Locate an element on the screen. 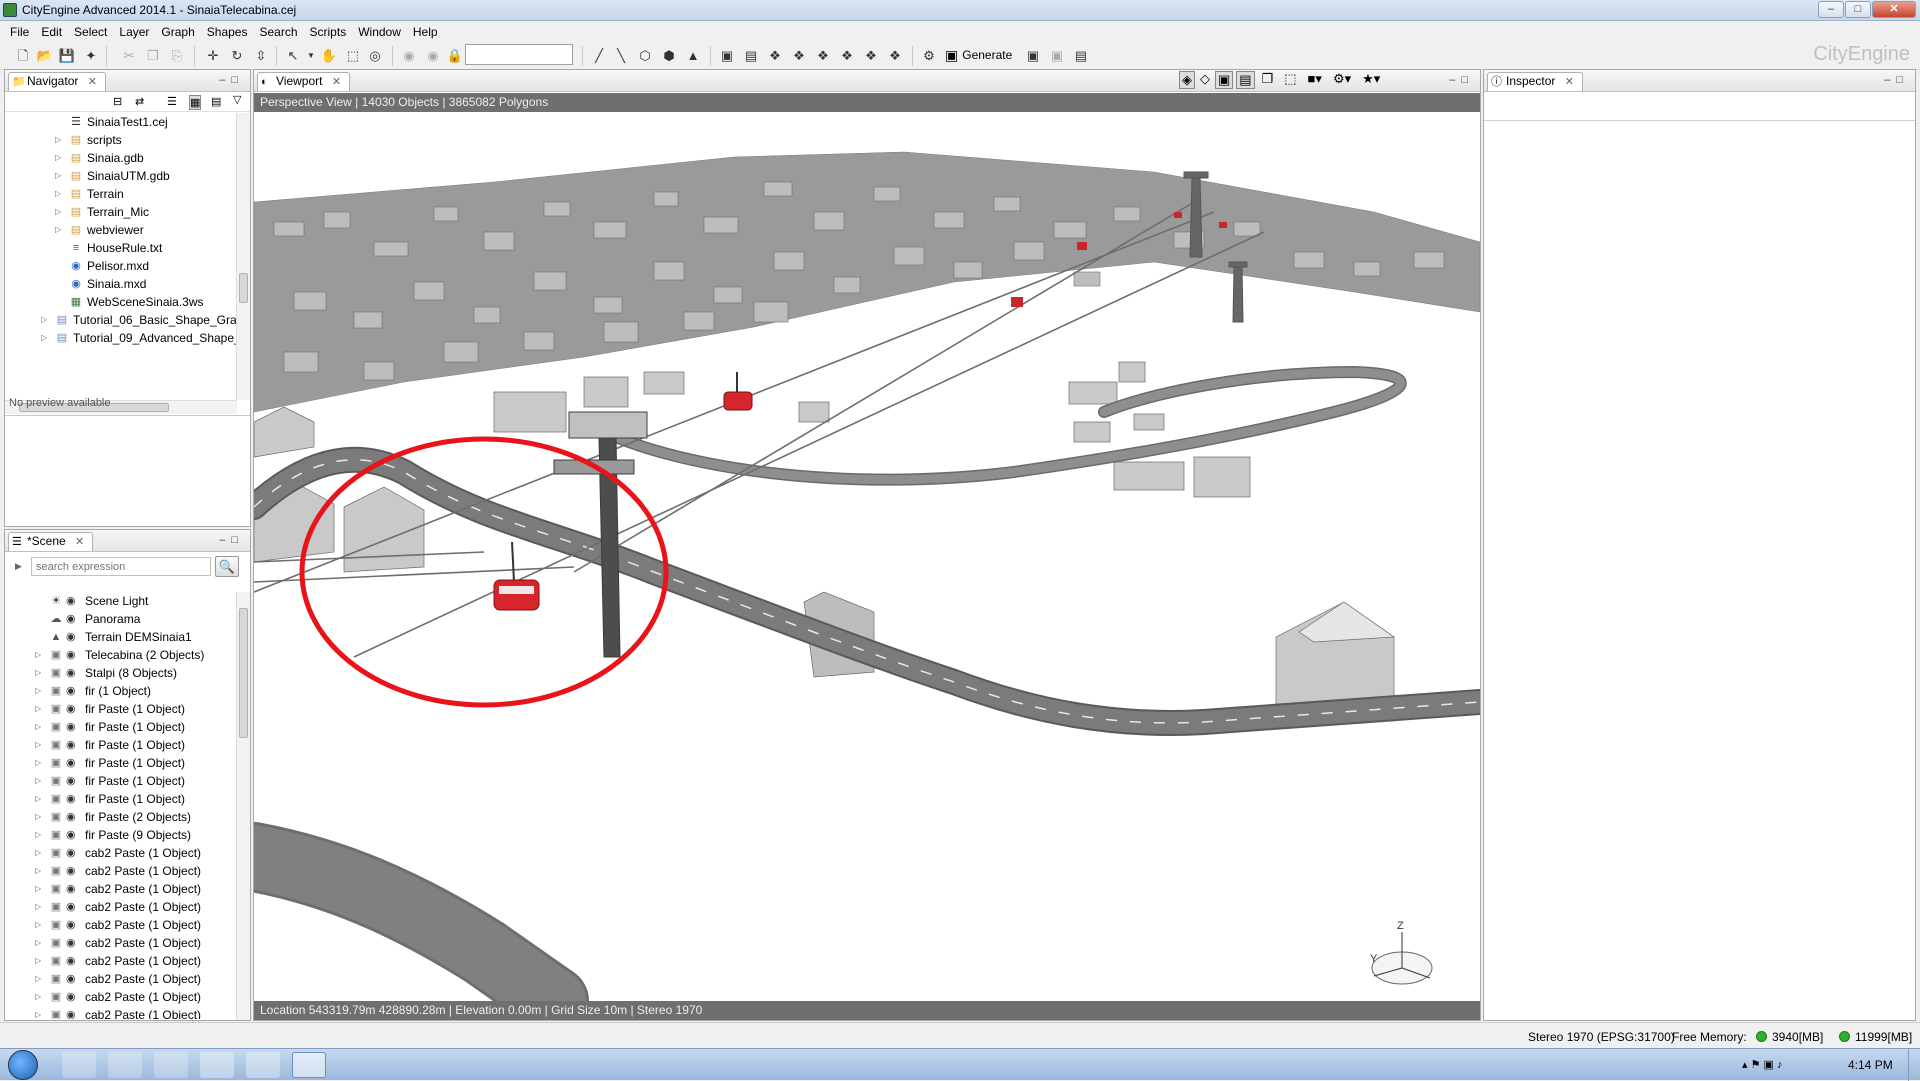 The image size is (1920, 1081). bookmarks-star-icon: ★▾ is located at coordinates (1371, 80).